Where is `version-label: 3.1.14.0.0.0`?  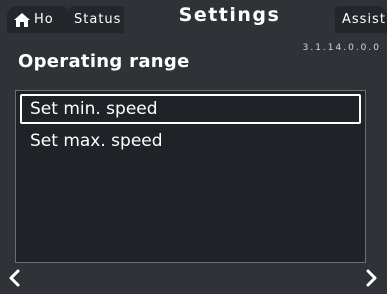 version-label: 3.1.14.0.0.0 is located at coordinates (341, 48).